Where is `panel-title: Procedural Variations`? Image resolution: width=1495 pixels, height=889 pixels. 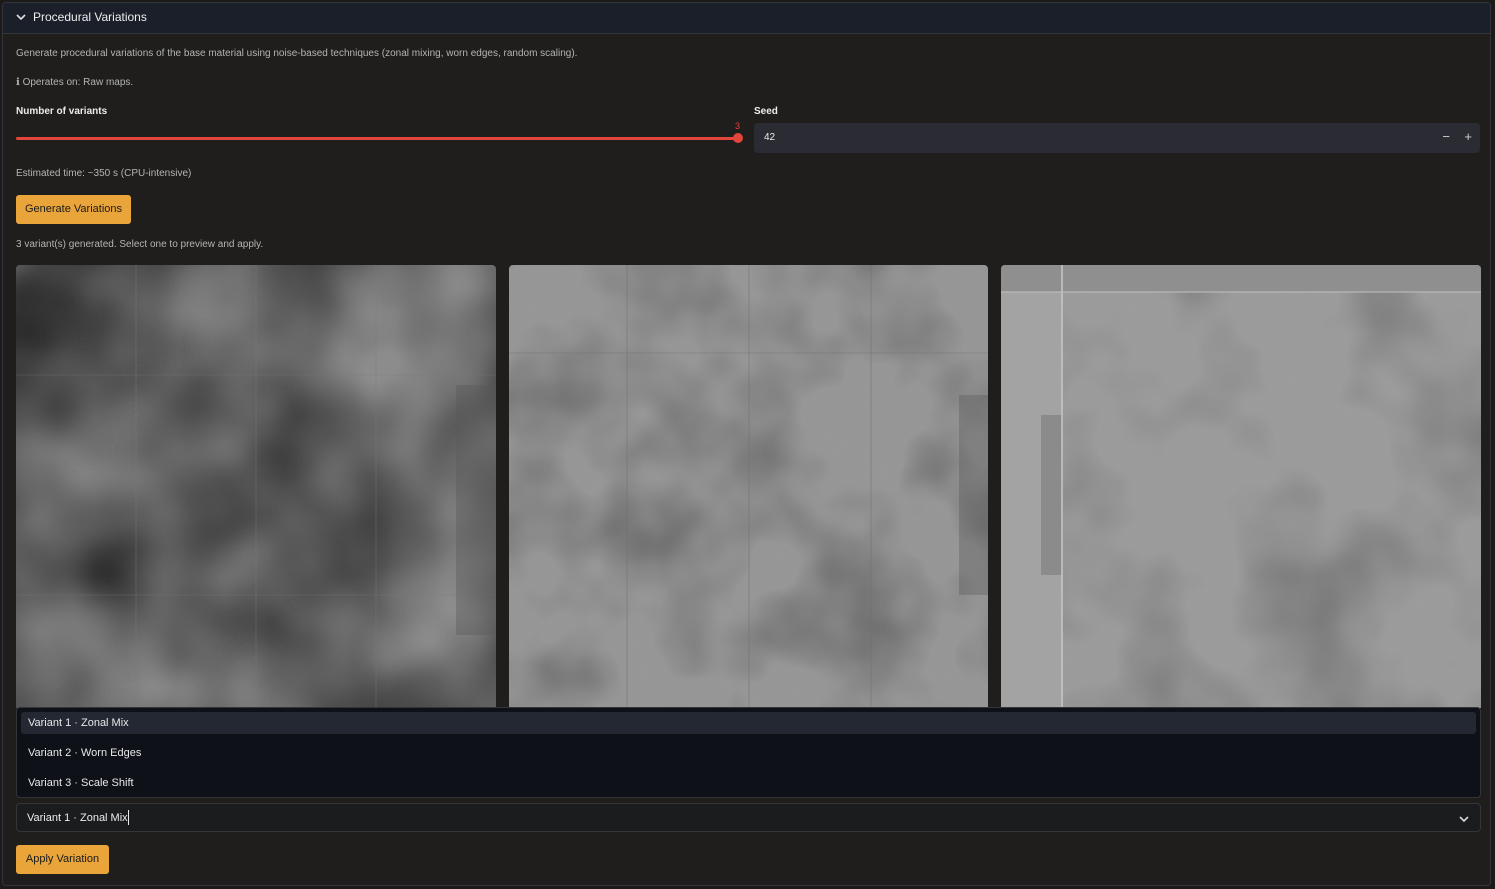
panel-title: Procedural Variations is located at coordinates (90, 17).